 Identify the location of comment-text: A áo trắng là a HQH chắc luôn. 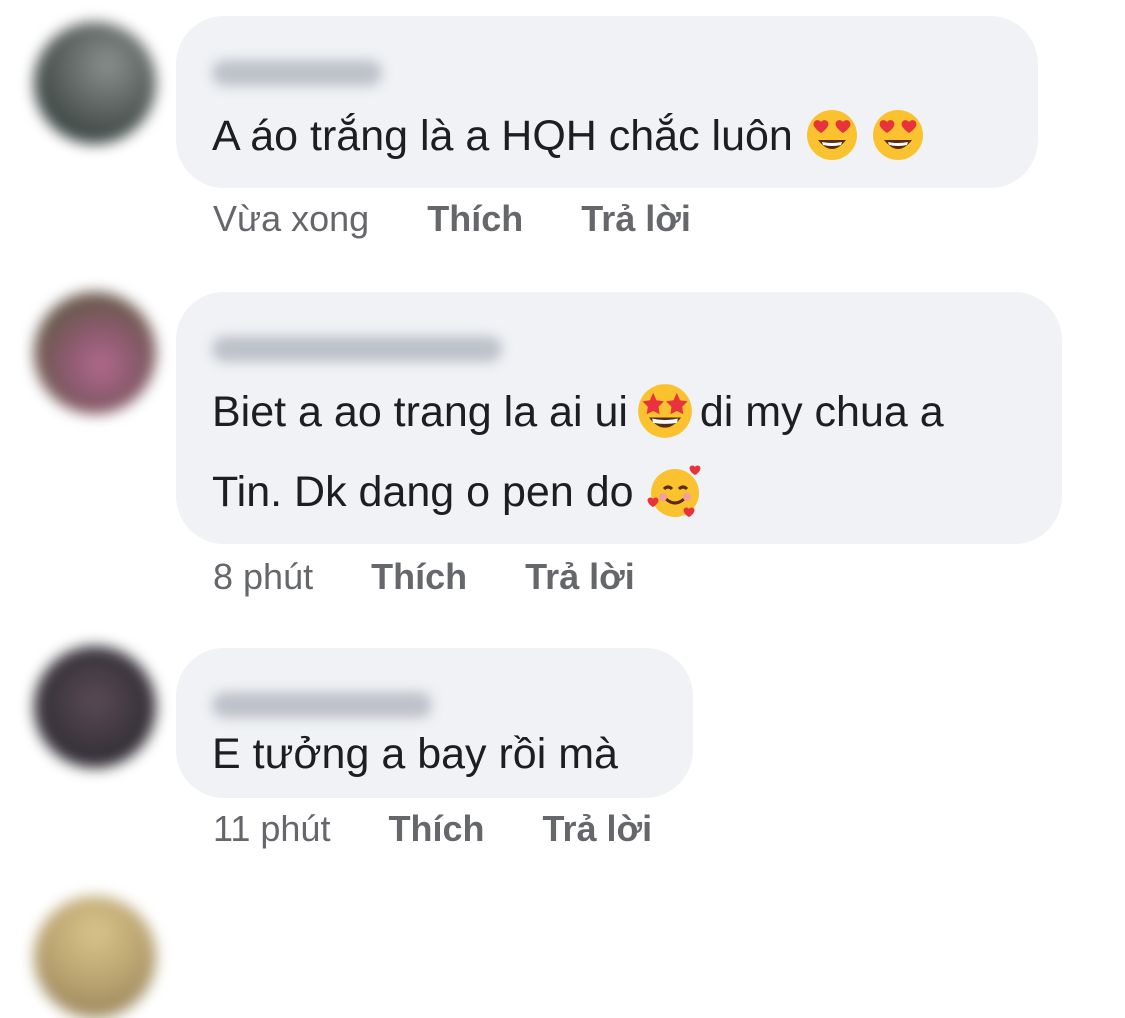
(610, 136).